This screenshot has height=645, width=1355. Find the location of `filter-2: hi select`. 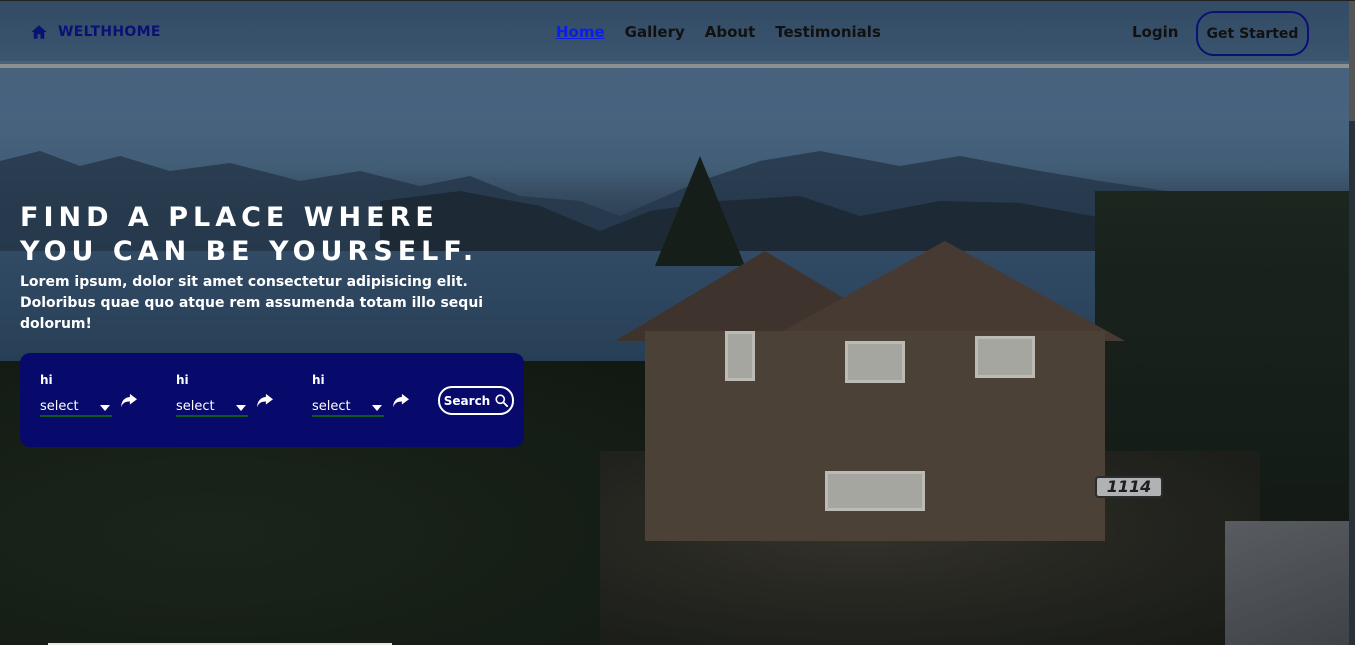

filter-2: hi select is located at coordinates (231, 398).